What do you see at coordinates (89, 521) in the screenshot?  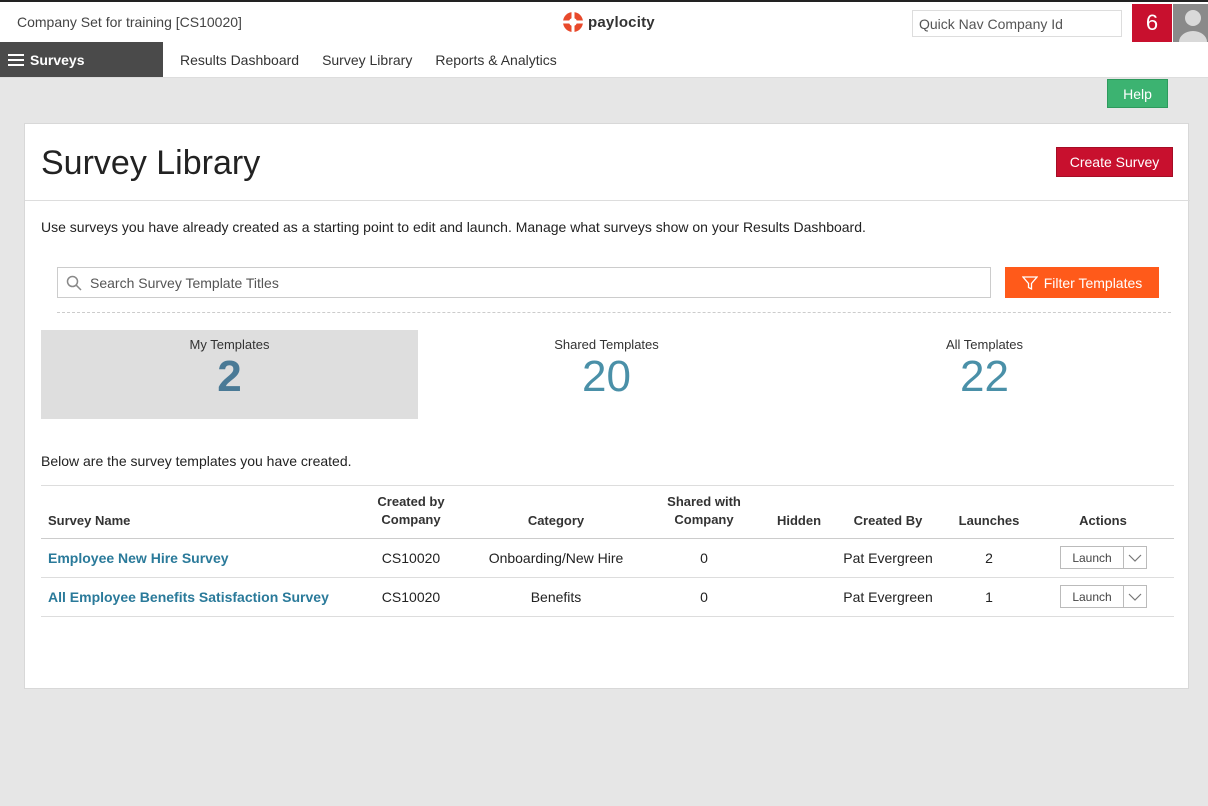 I see `col-survey-name: Survey Name` at bounding box center [89, 521].